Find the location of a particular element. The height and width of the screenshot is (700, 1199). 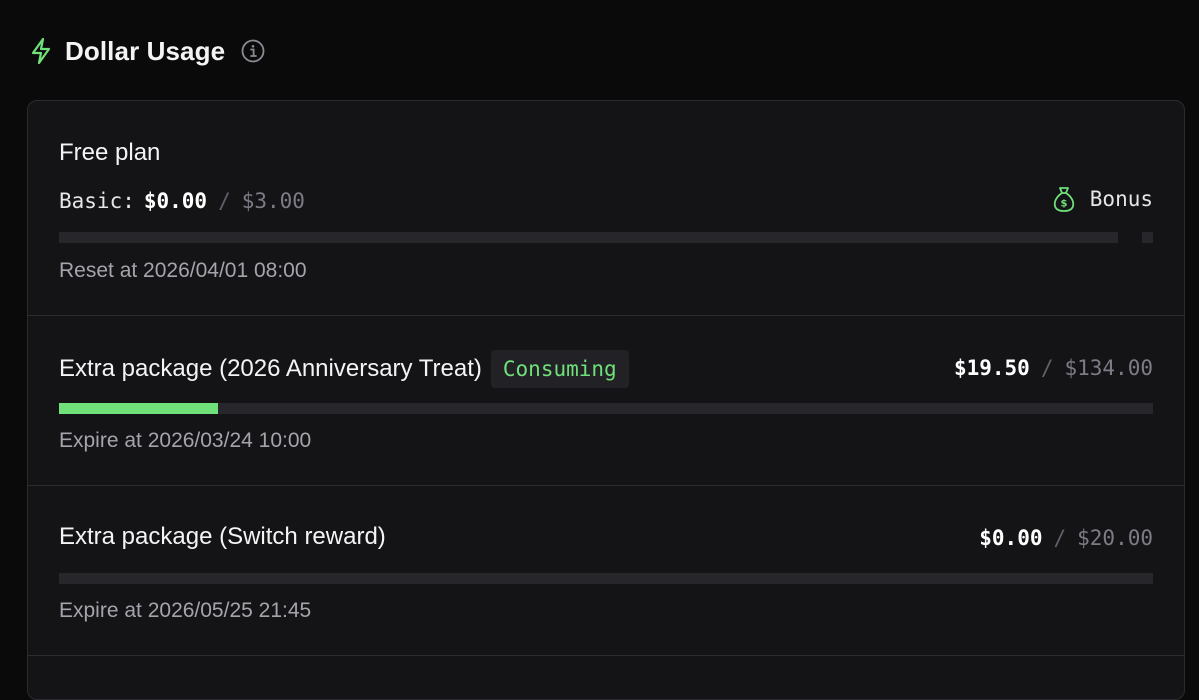

basic-total-amount: $3.00 is located at coordinates (273, 201).